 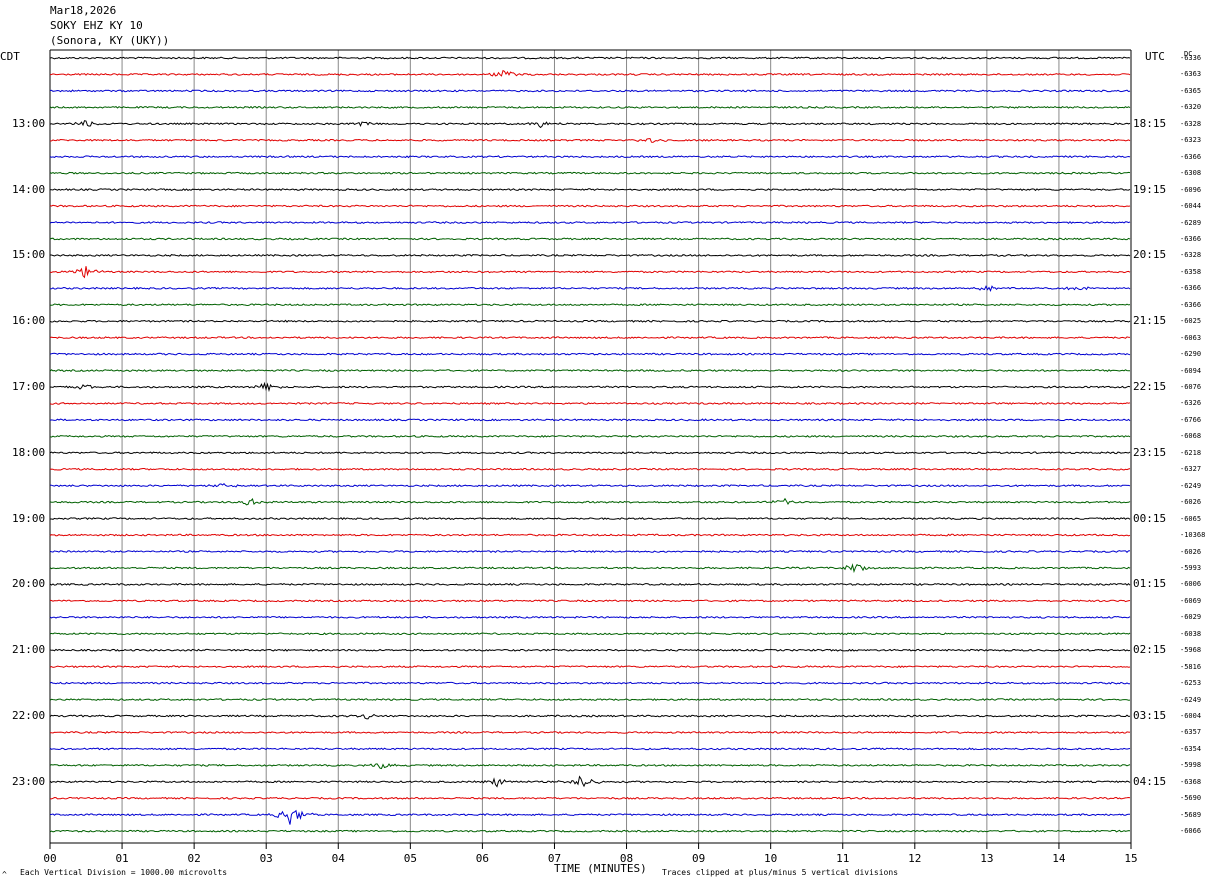 I want to click on dc-offset-label: -5816, so click(x=1191, y=666).